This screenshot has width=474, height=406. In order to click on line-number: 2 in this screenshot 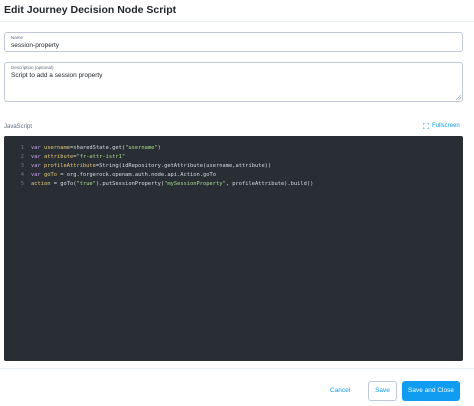, I will do `click(22, 157)`.